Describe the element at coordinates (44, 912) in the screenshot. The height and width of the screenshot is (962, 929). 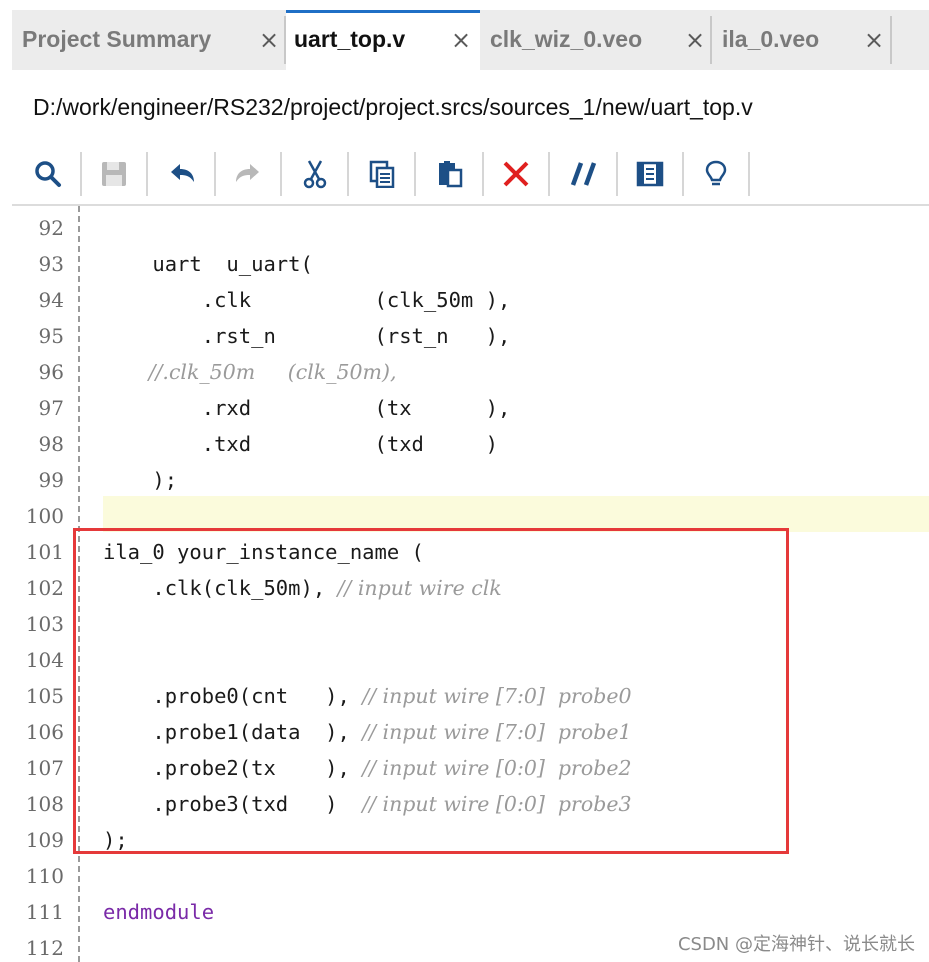
I see `line-number: 111` at that location.